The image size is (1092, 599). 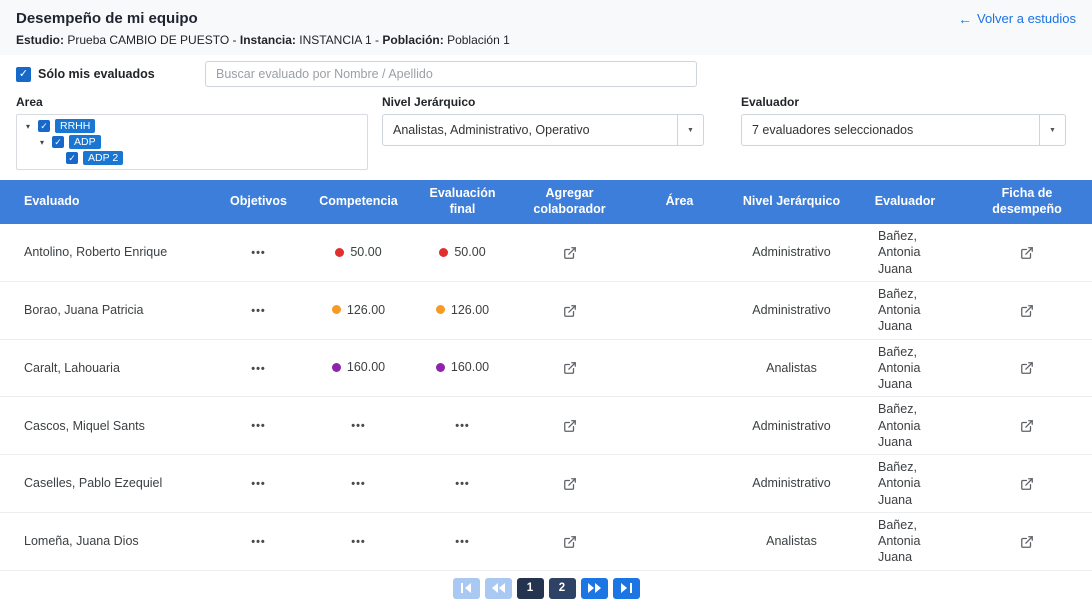 I want to click on area-filter: Area ▾ ✓ RRHH ▾ ✓ ADP ✓ ADP 2, so click(x=192, y=132).